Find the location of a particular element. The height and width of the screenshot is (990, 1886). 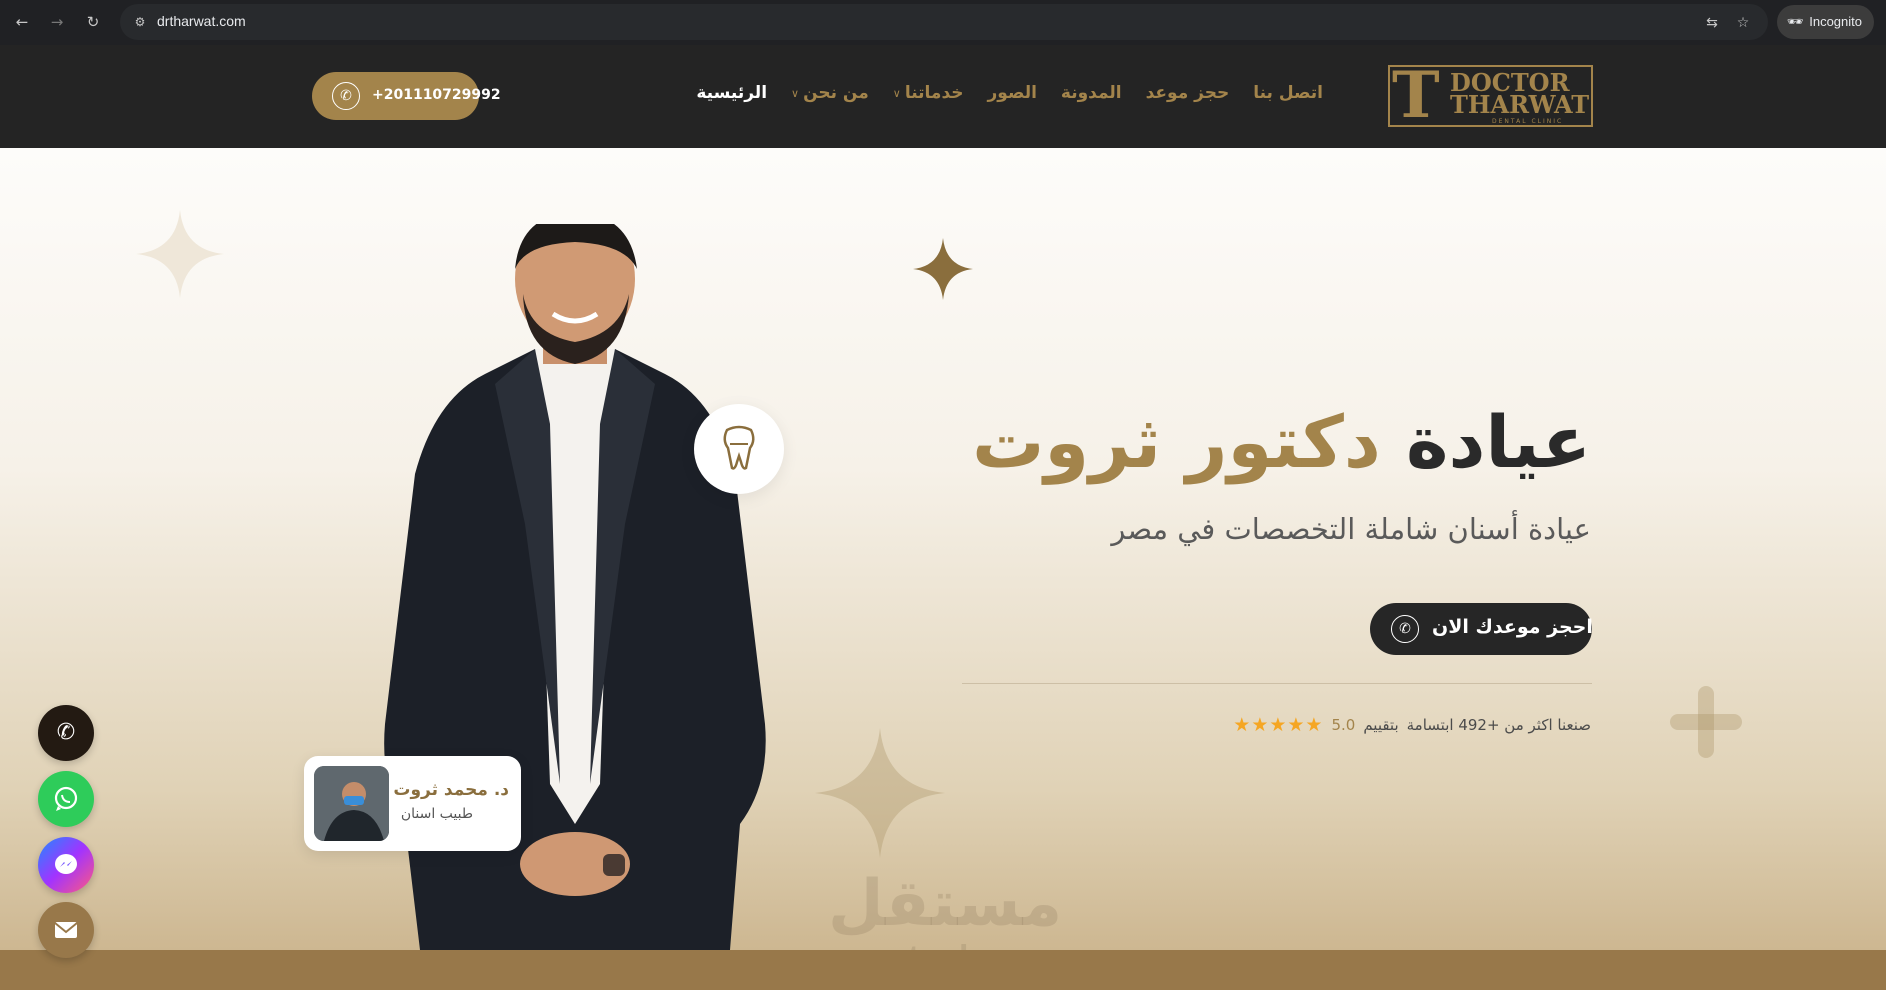

nav-label: من نحن is located at coordinates (836, 93).